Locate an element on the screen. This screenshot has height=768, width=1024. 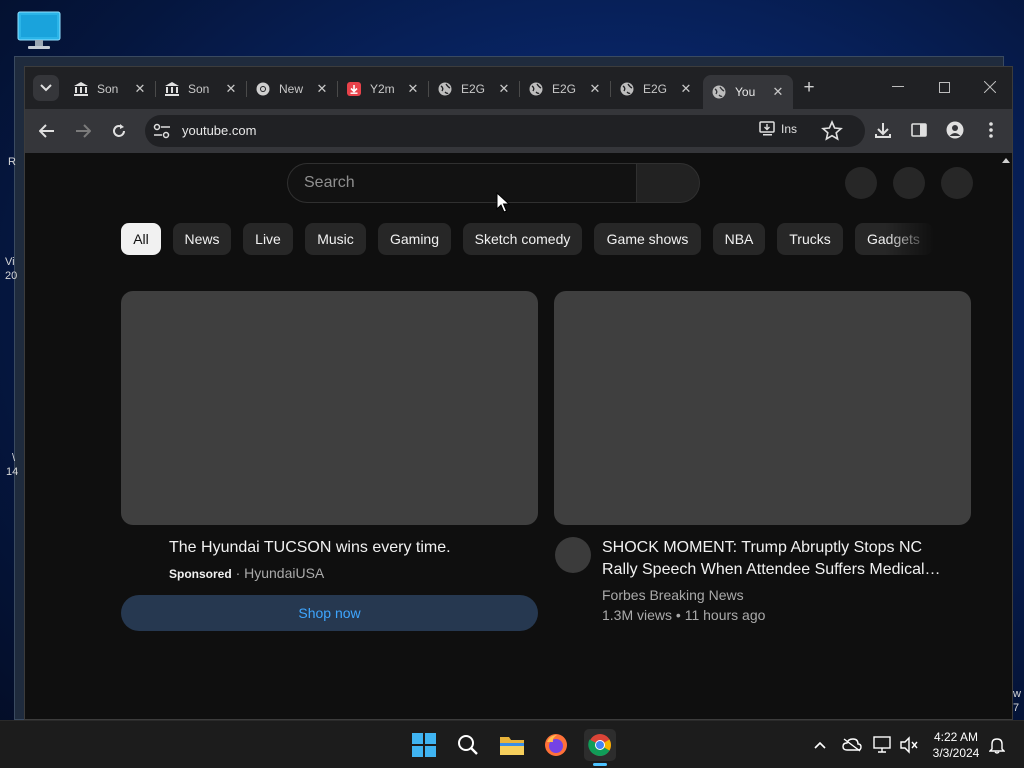
taskbar: 4:22 AM 3/3/2024 is located at coordinates (512, 744).